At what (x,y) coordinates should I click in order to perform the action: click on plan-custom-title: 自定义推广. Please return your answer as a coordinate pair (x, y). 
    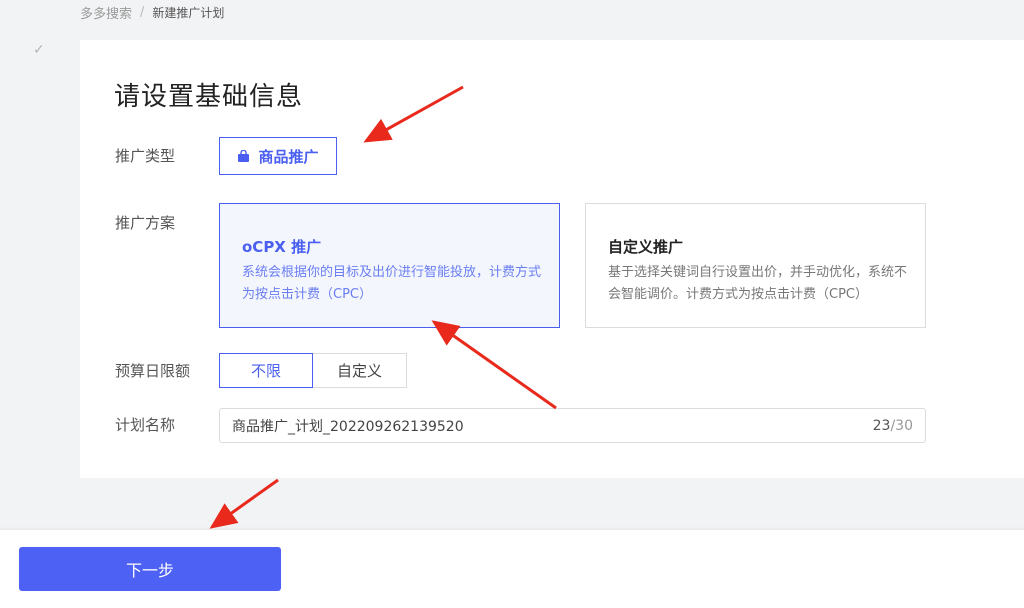
    Looking at the image, I should click on (646, 247).